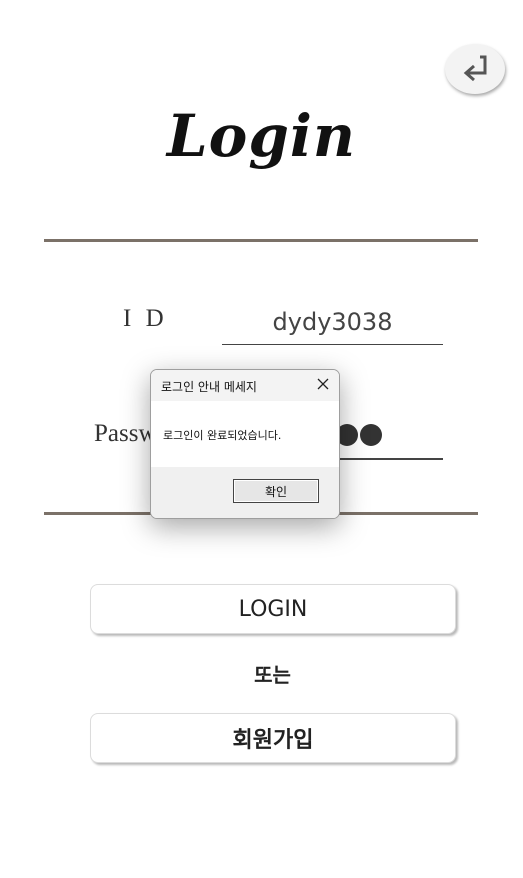 The image size is (523, 878). I want to click on dialog-body: 로그인이 완료되었습니다., so click(245, 434).